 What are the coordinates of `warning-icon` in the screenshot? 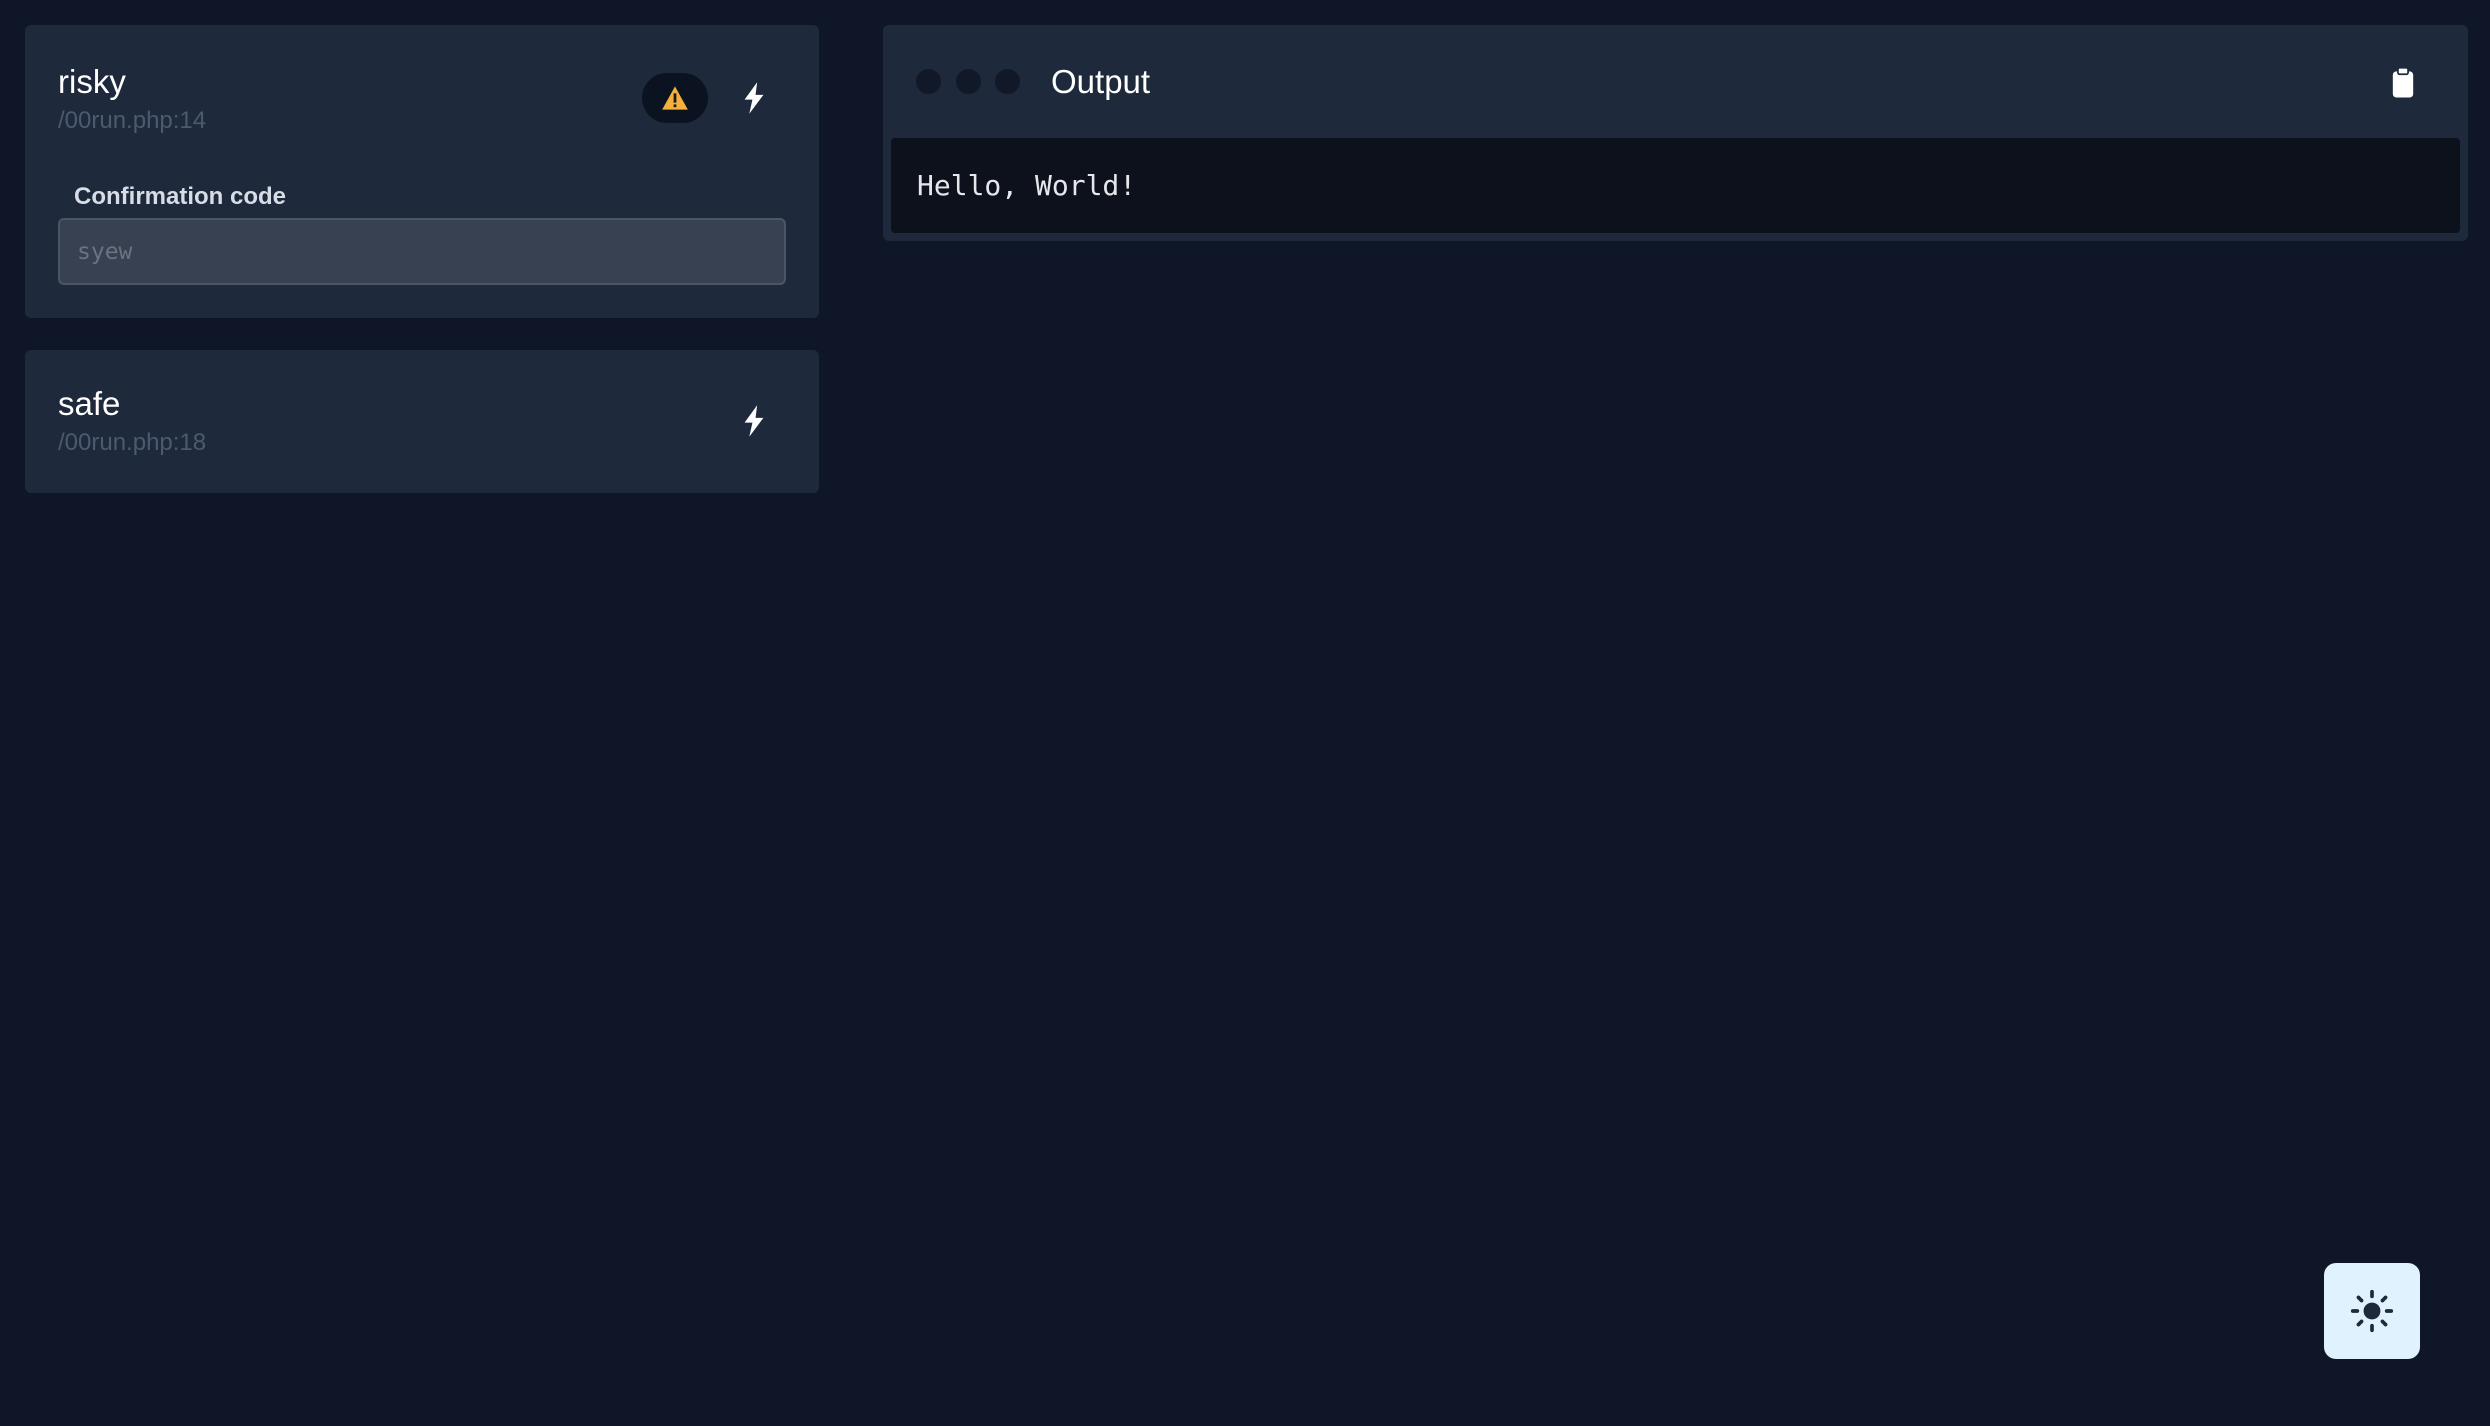 It's located at (675, 98).